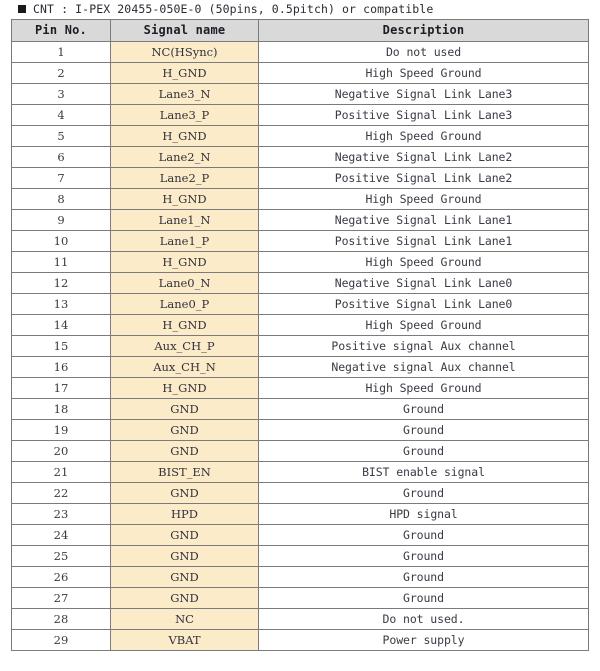 The height and width of the screenshot is (671, 600). I want to click on cell-pin-no: 13, so click(61, 304).